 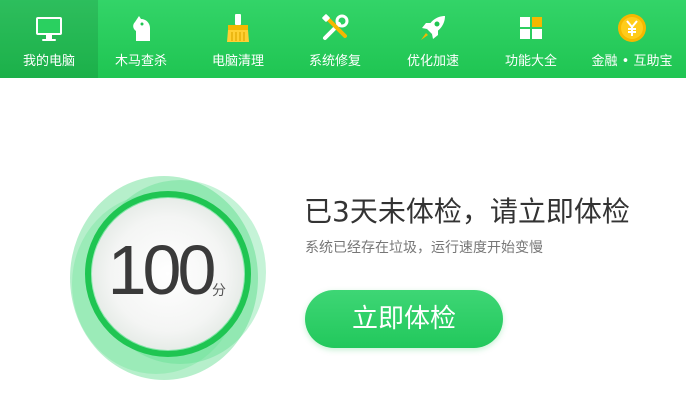 What do you see at coordinates (49, 29) in the screenshot?
I see `monitor-icon` at bounding box center [49, 29].